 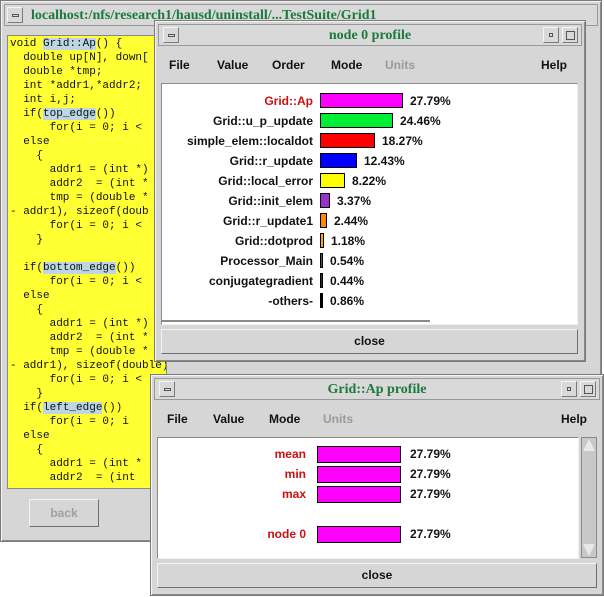 I want to click on percent-label: 0.54%, so click(x=347, y=261).